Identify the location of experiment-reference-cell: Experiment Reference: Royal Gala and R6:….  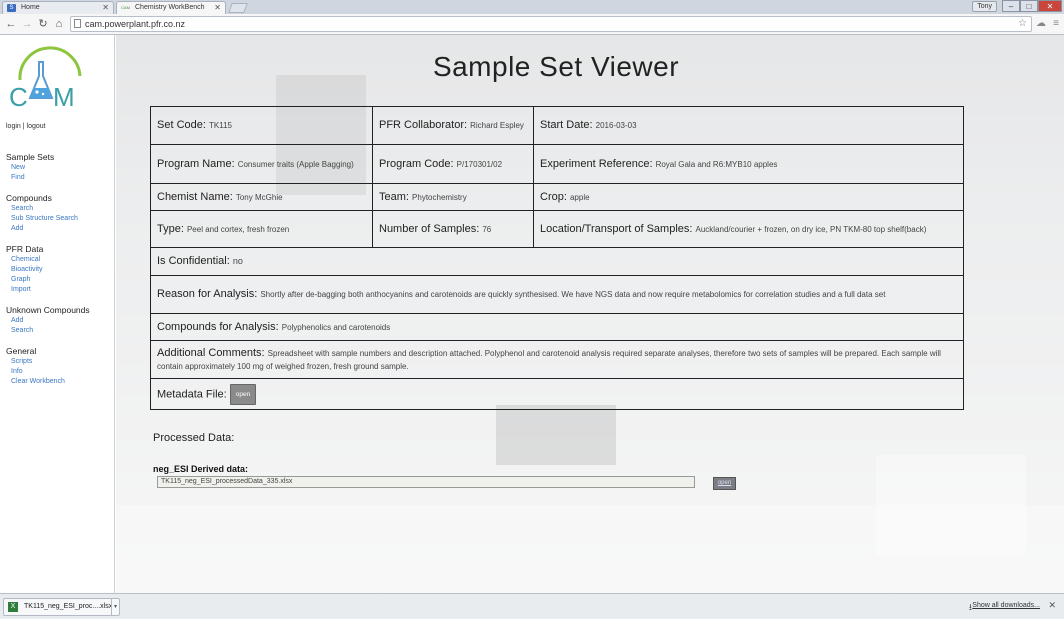
(748, 164).